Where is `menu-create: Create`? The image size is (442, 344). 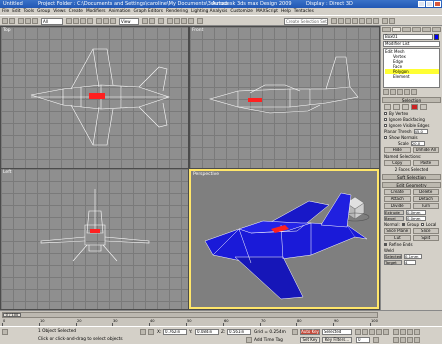 menu-create: Create is located at coordinates (76, 11).